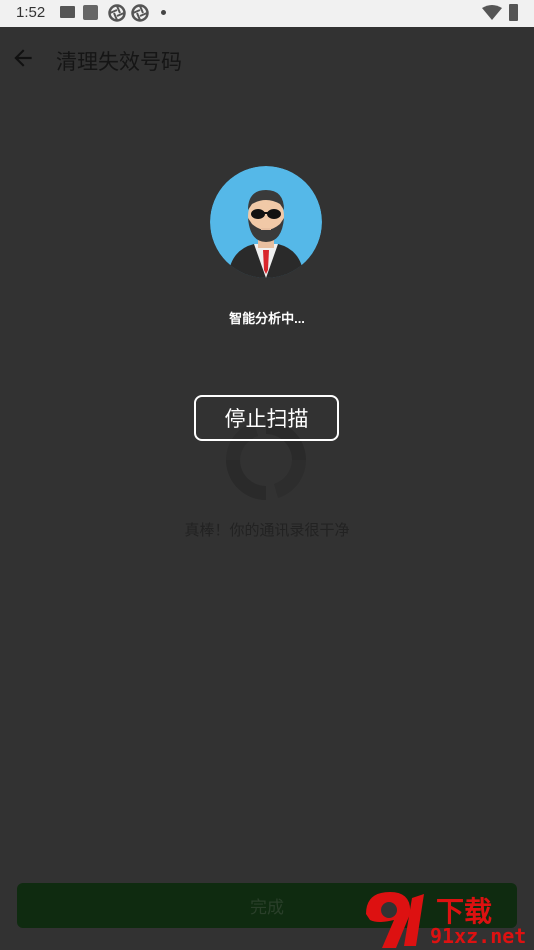 This screenshot has width=534, height=950. What do you see at coordinates (119, 62) in the screenshot?
I see `page-title: 清理失效号码` at bounding box center [119, 62].